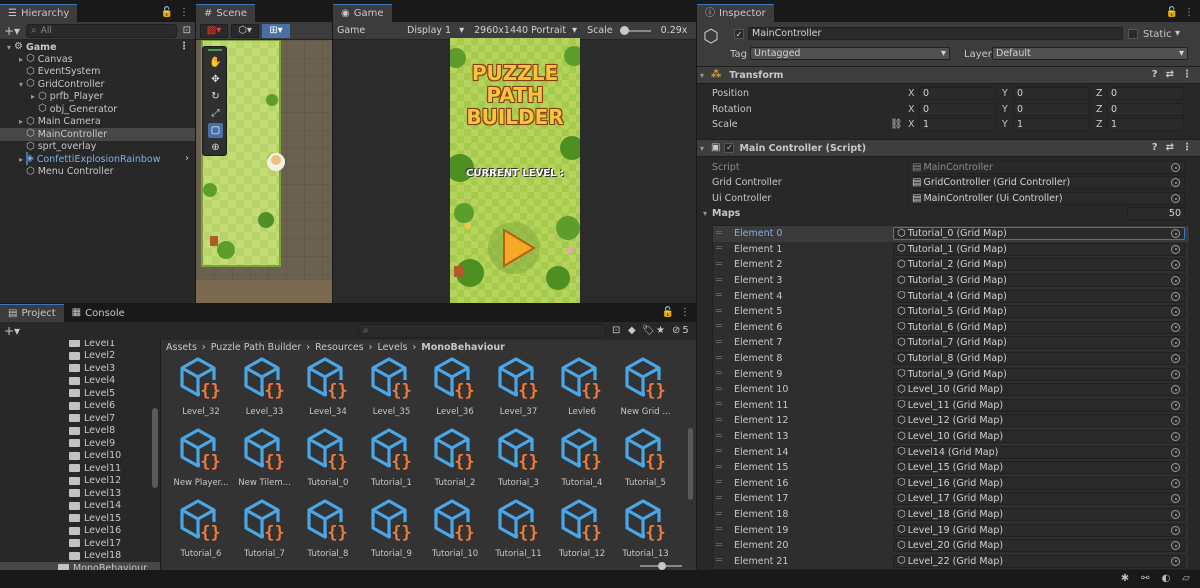 This screenshot has width=1200, height=588. Describe the element at coordinates (80, 531) in the screenshot. I see `folder-item: Level16` at that location.